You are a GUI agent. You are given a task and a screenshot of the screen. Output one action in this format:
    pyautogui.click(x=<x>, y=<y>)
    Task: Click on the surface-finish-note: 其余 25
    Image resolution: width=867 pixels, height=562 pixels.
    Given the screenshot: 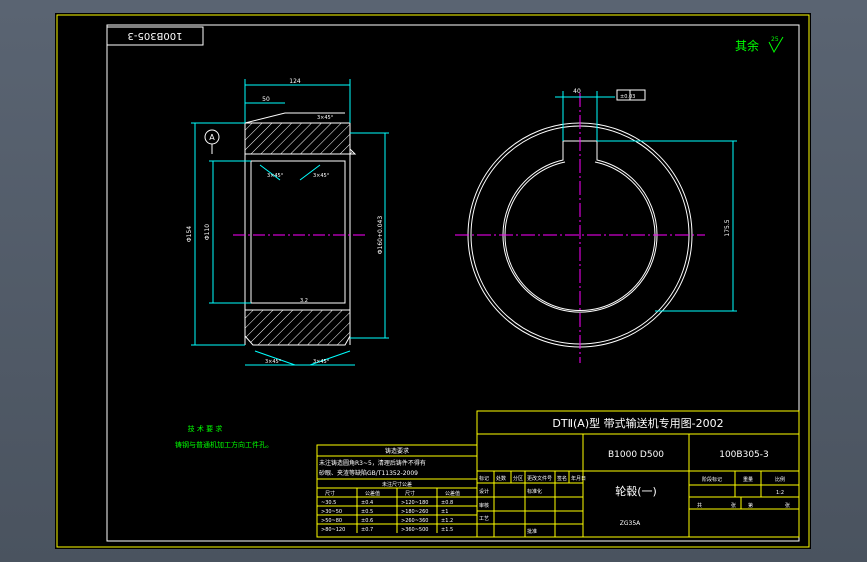 What is the action you would take?
    pyautogui.click(x=759, y=45)
    